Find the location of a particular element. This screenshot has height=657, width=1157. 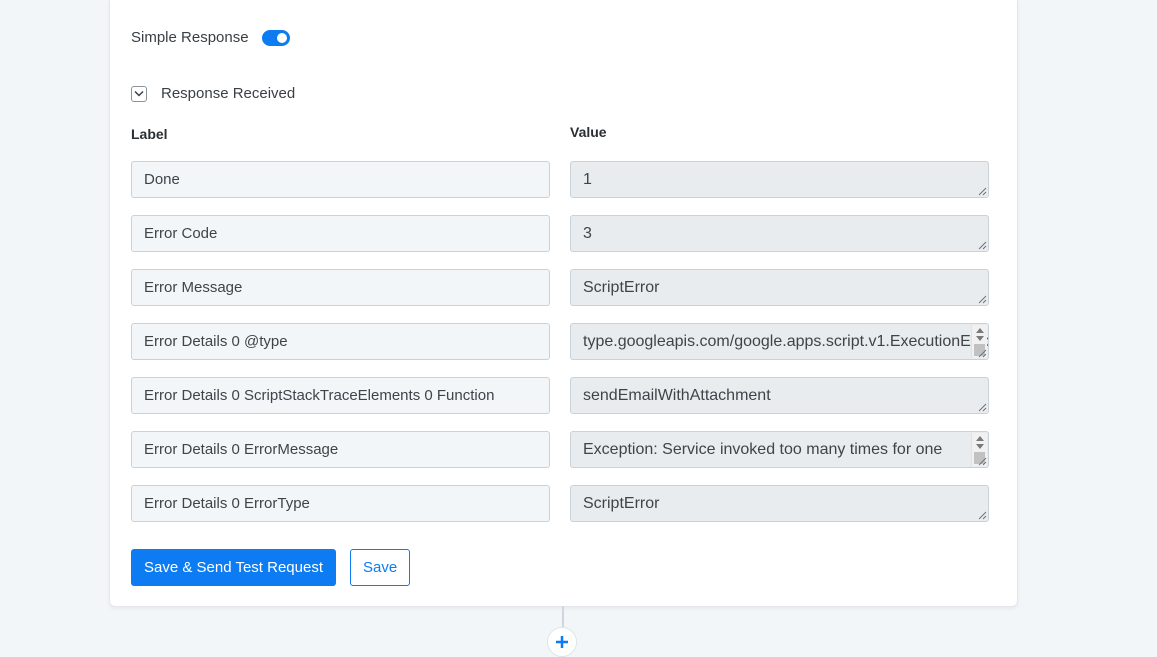

plus-icon is located at coordinates (562, 642).